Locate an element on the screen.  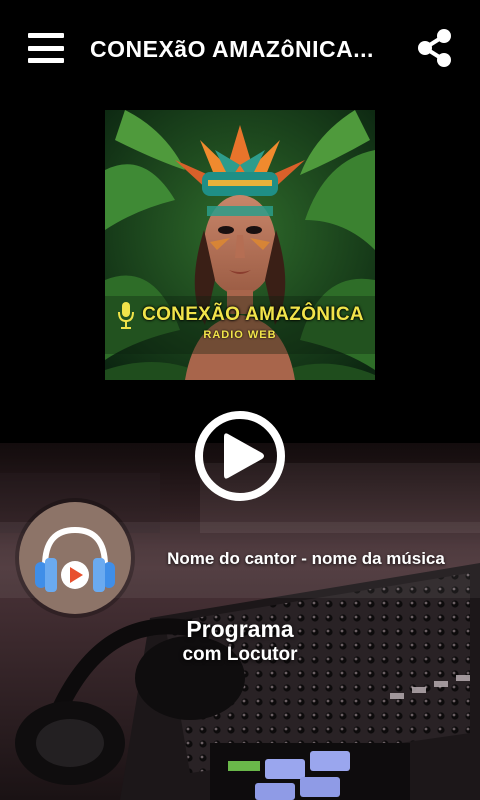
program-info: Programa com Locutor is located at coordinates (240, 641).